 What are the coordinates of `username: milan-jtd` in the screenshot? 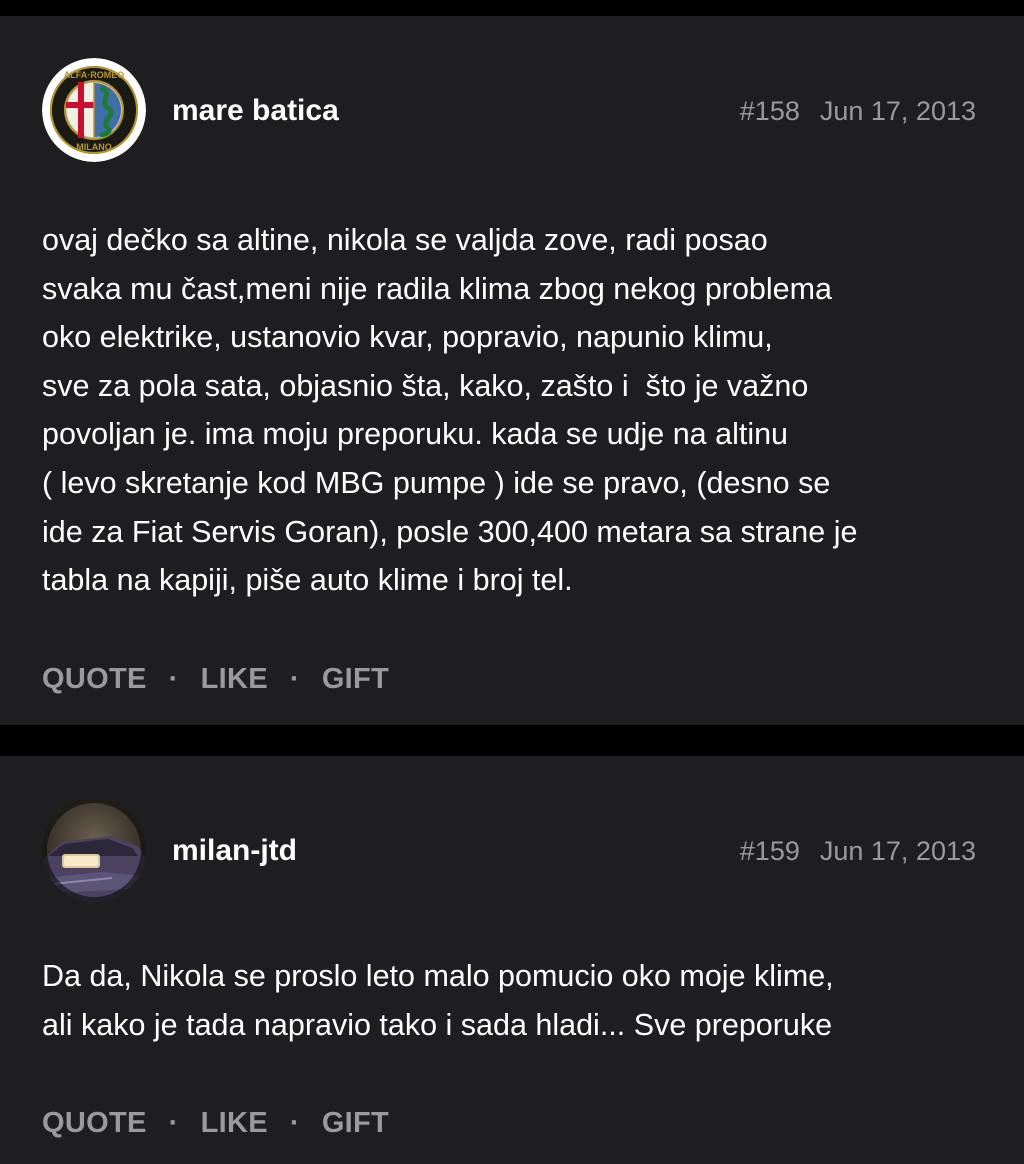 It's located at (234, 851).